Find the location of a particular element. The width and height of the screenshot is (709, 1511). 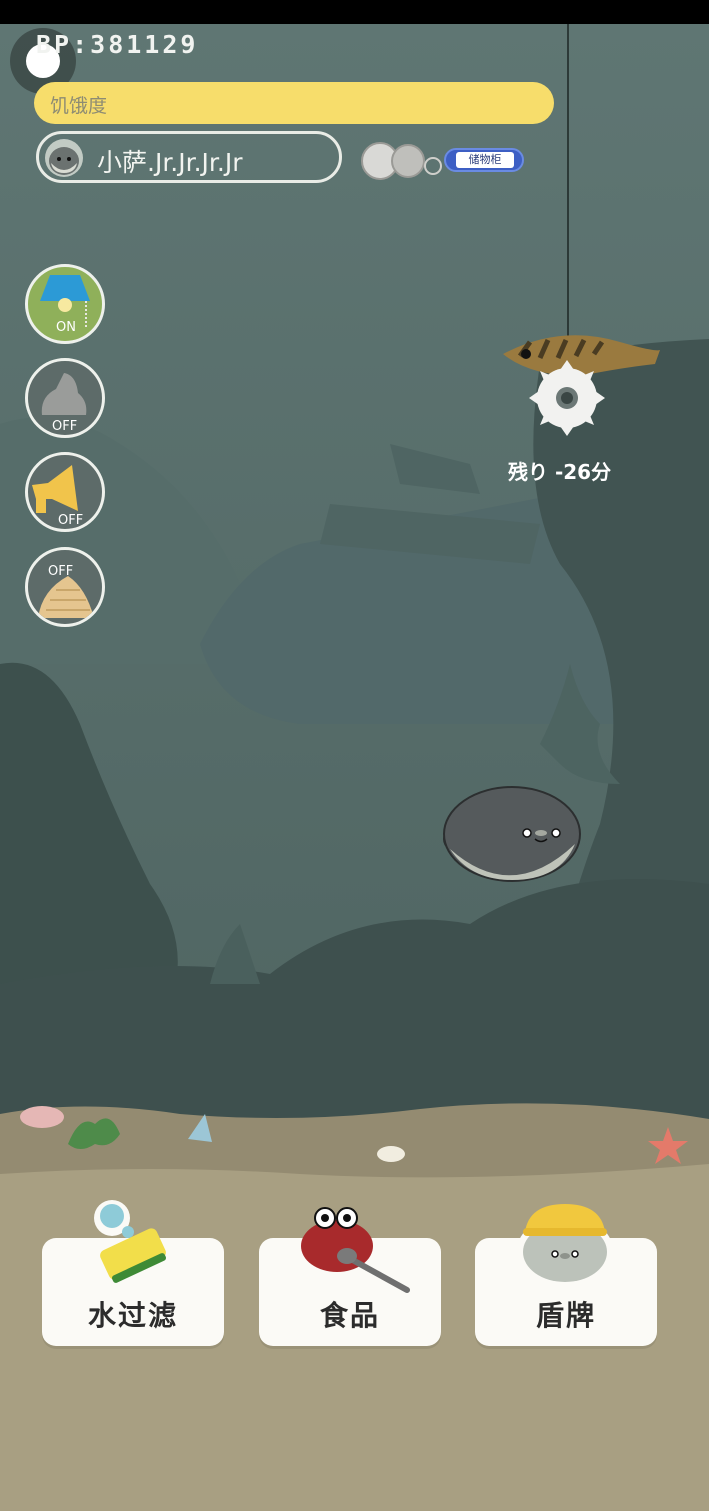

bp-counter: BP:381129 is located at coordinates (117, 44).